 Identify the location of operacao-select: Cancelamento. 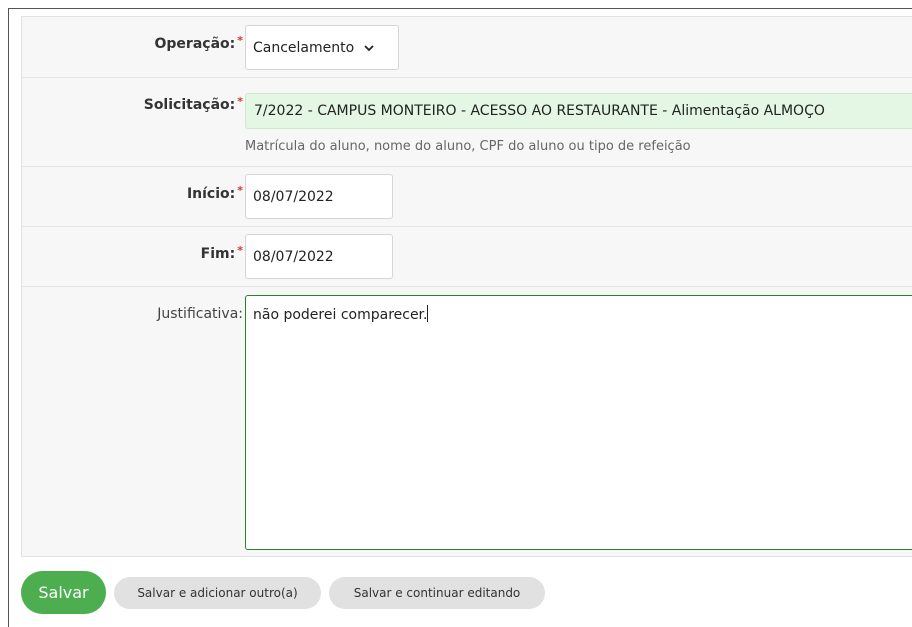
(322, 47).